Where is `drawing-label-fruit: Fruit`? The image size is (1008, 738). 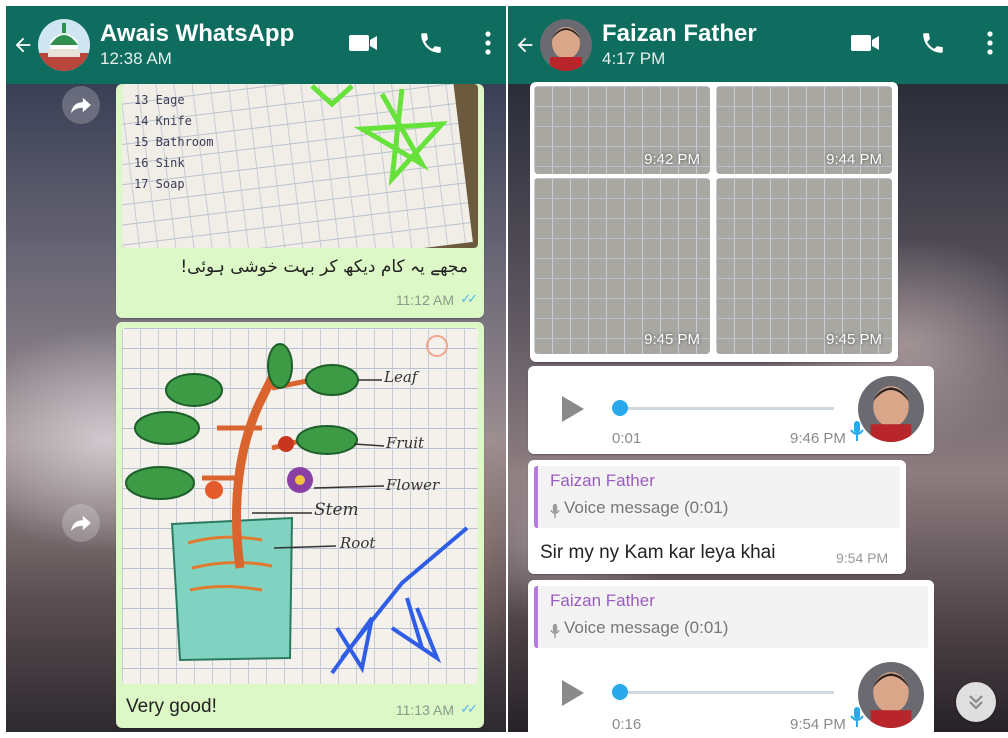
drawing-label-fruit: Fruit is located at coordinates (405, 443).